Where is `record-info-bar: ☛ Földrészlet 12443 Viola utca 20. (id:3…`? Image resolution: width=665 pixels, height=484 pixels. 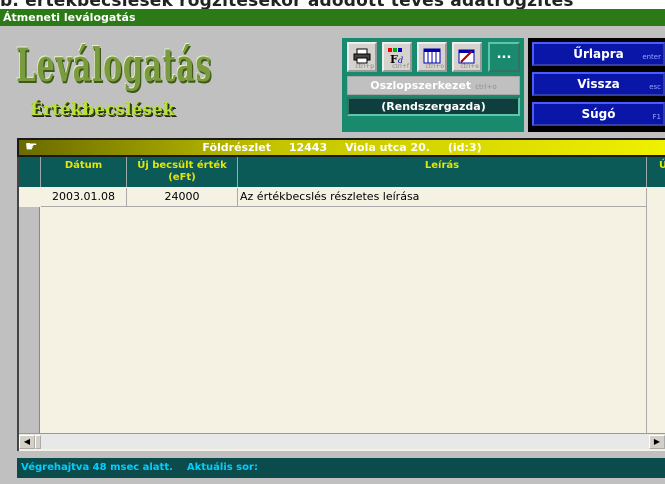 record-info-bar: ☛ Földrészlet 12443 Viola utca 20. (id:3… is located at coordinates (341, 147).